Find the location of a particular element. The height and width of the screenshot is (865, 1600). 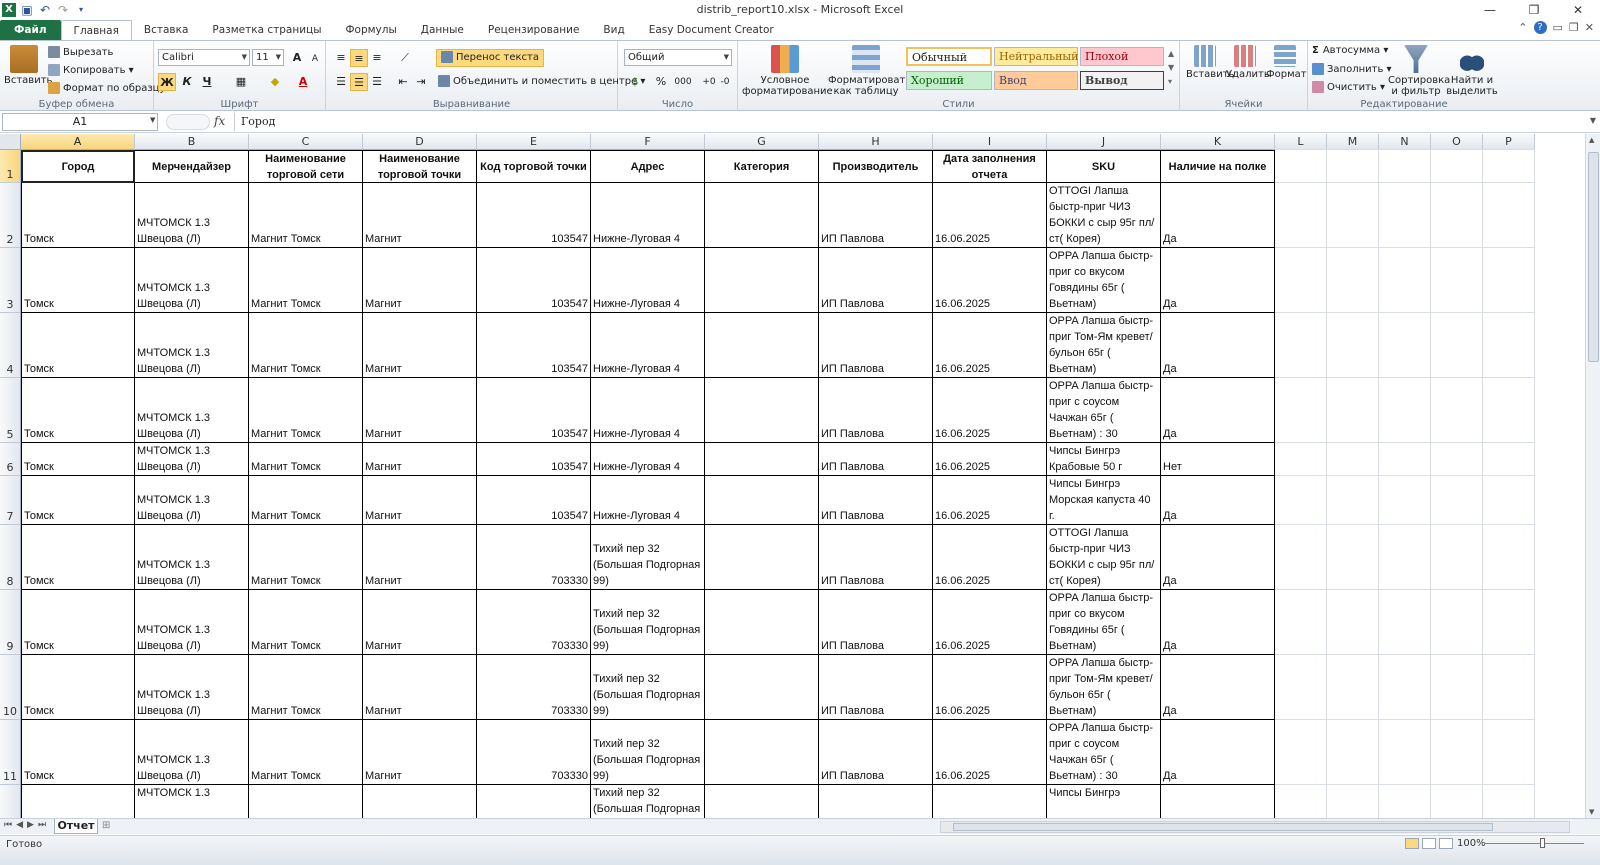

help-icon: ? is located at coordinates (1540, 27).